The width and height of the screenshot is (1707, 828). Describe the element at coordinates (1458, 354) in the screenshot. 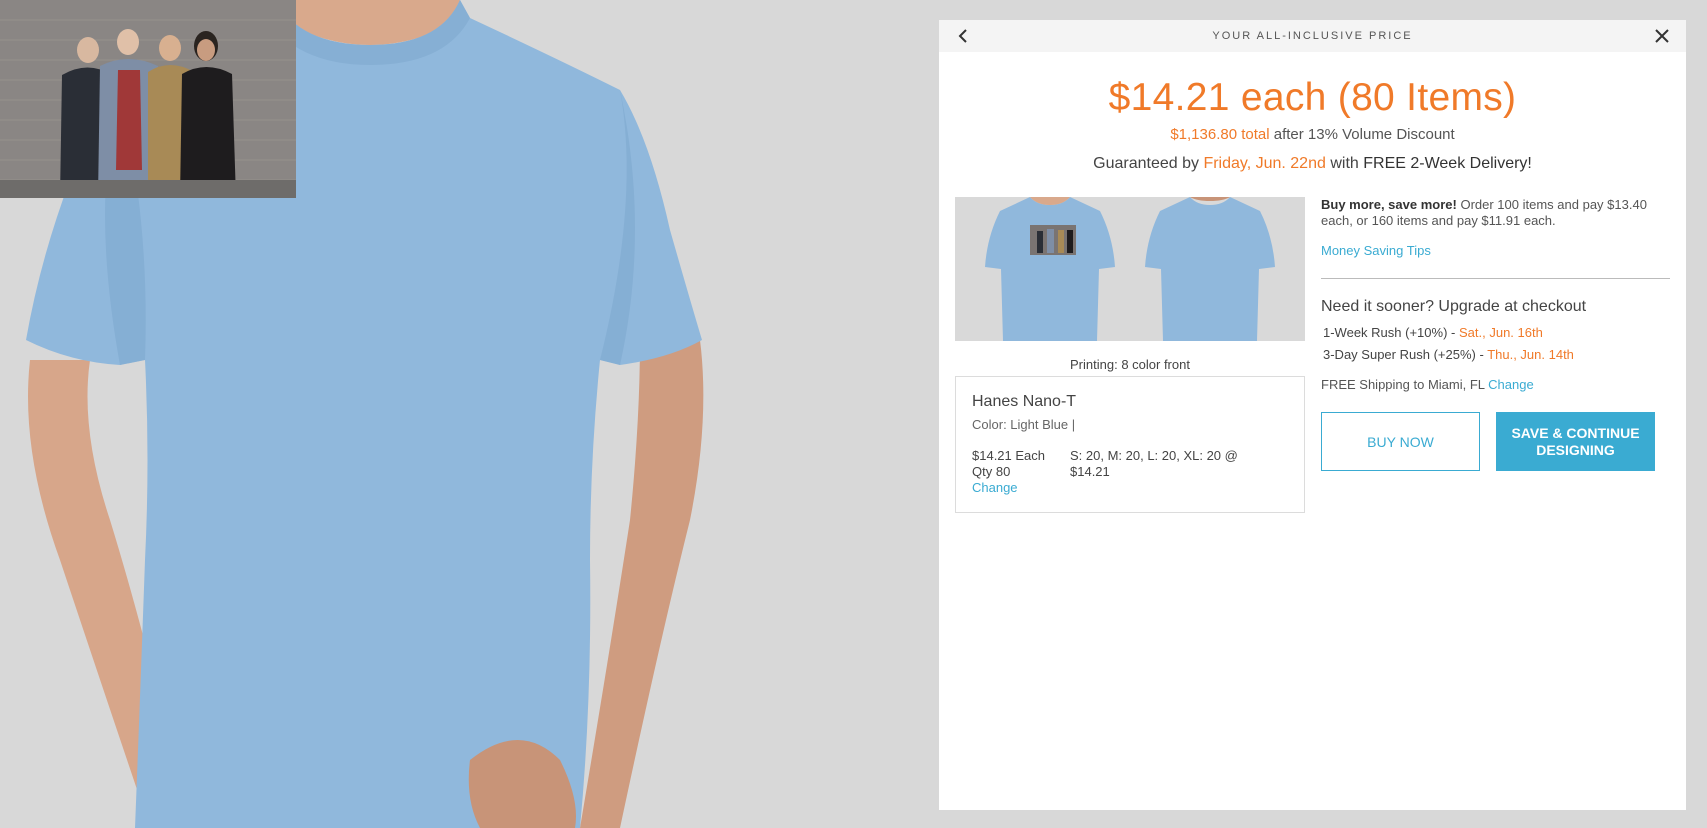

I see `rush-percent: (+25%) -` at that location.